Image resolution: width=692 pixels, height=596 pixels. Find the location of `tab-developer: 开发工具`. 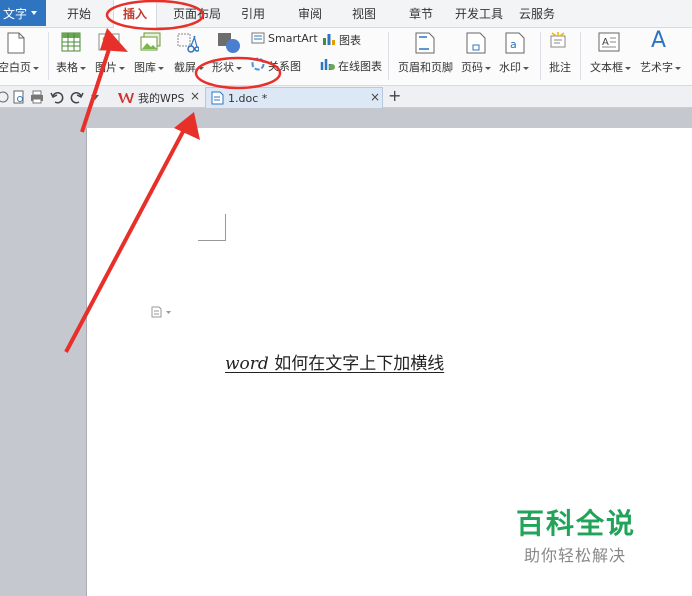

tab-developer: 开发工具 is located at coordinates (479, 14).